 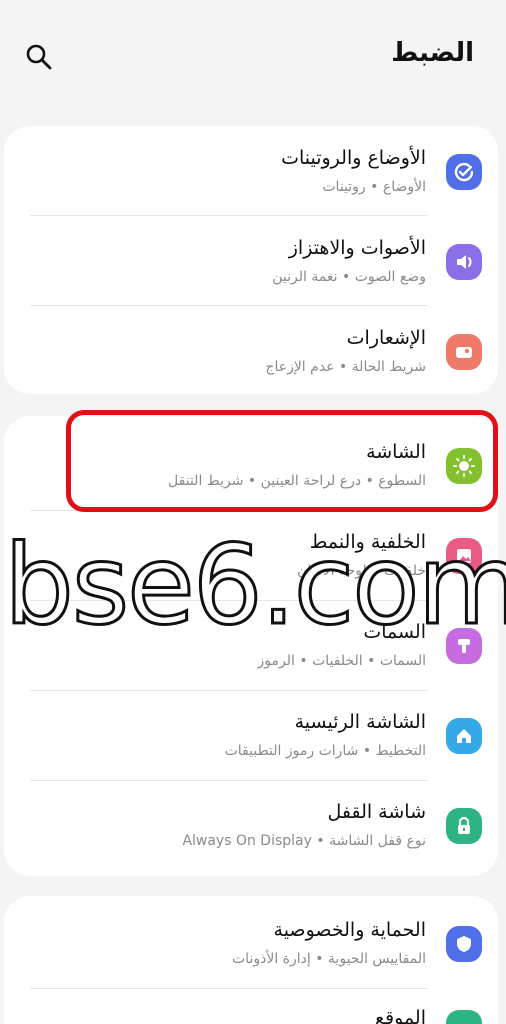 I want to click on app-header: الضبط, so click(x=253, y=60).